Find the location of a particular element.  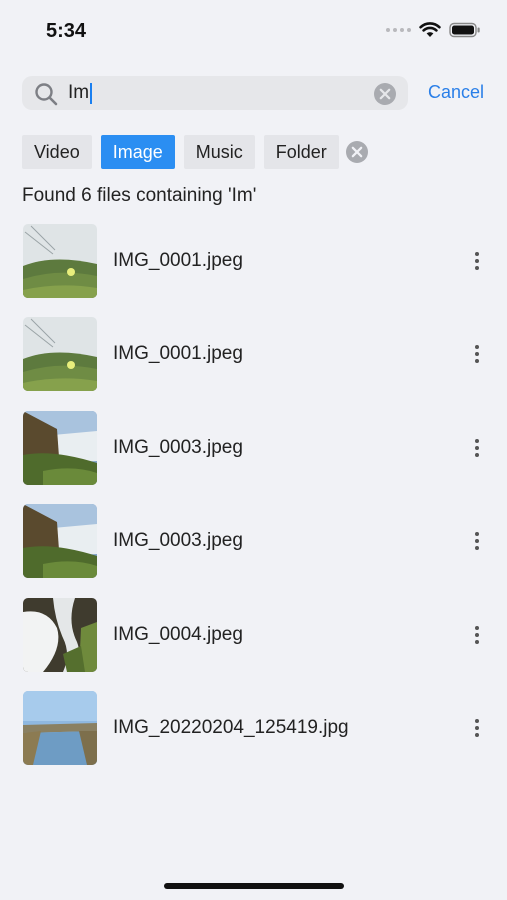

wifi-icon is located at coordinates (430, 29).